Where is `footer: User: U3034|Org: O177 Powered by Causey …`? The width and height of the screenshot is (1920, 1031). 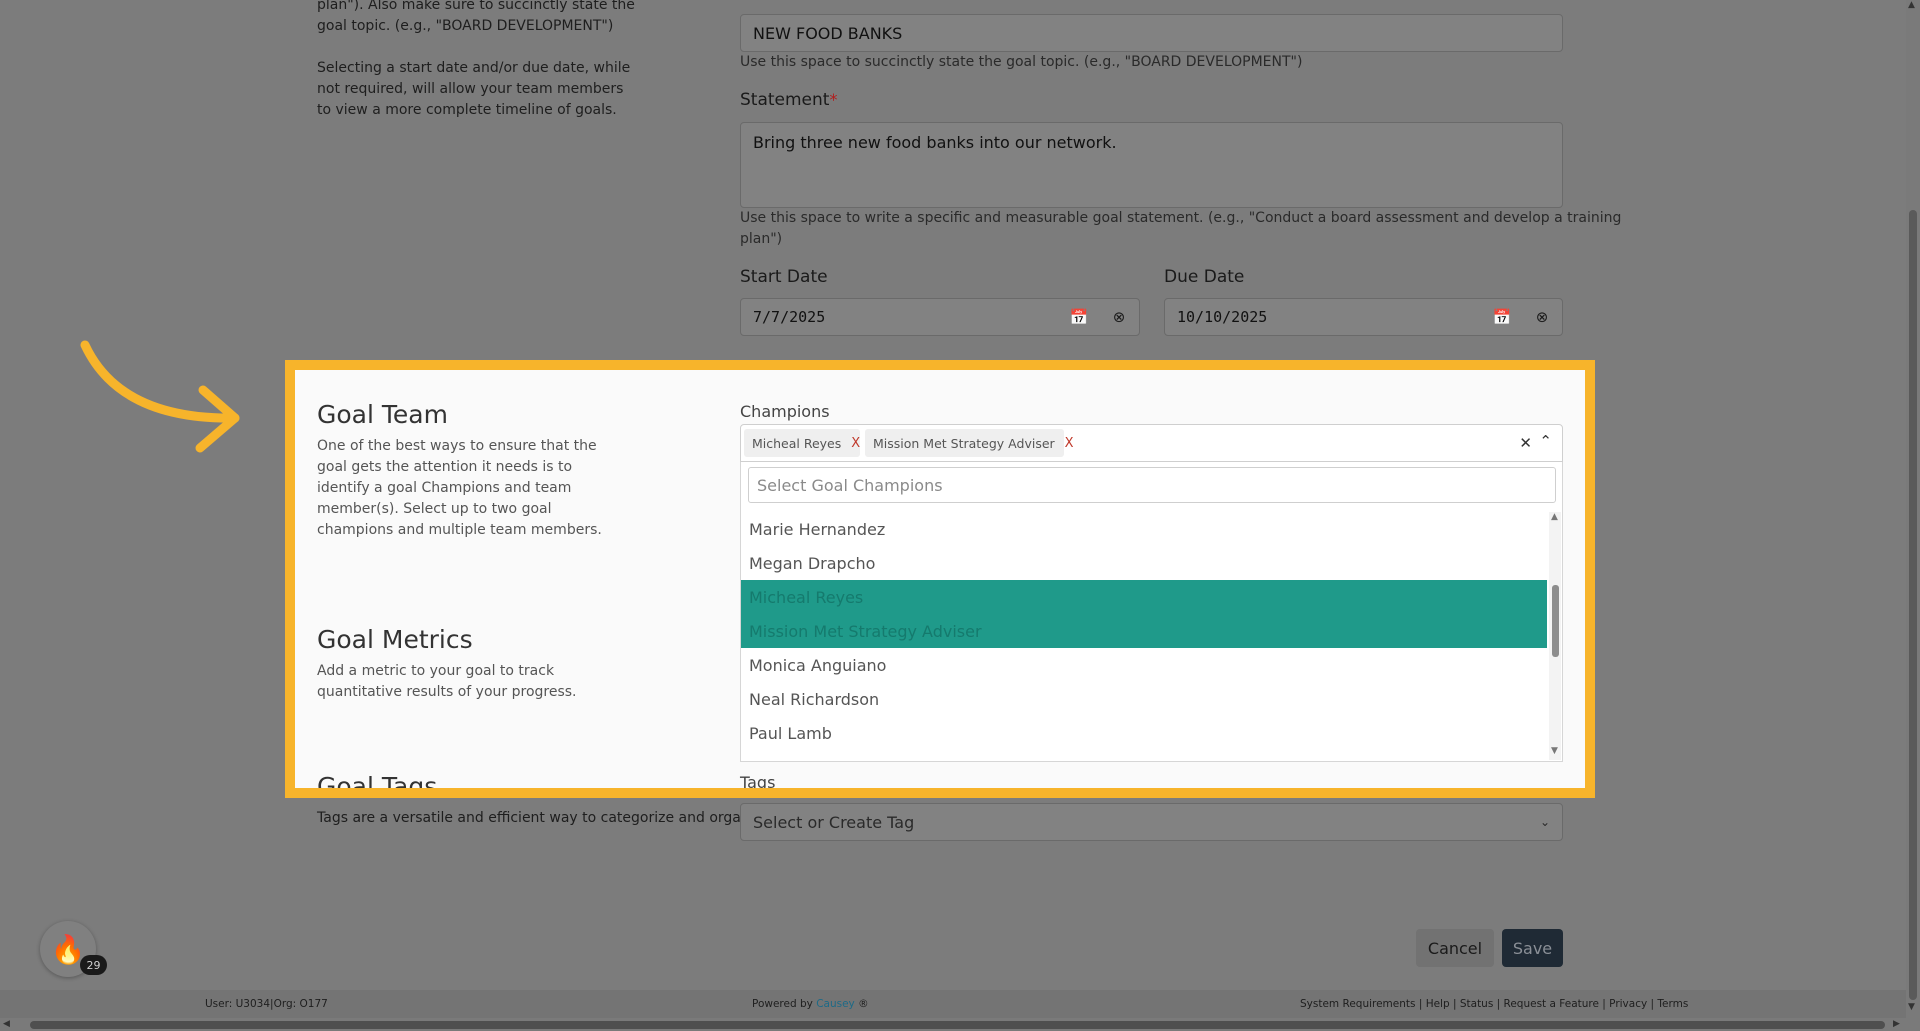
footer: User: U3034|Org: O177 Powered by Causey … is located at coordinates (953, 1004).